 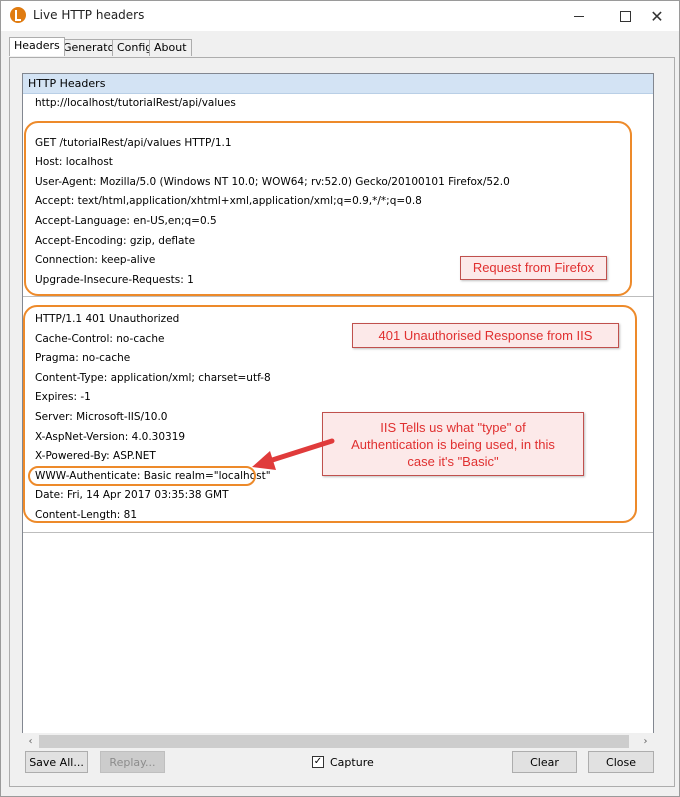 What do you see at coordinates (299, 451) in the screenshot?
I see `arrow-shaft` at bounding box center [299, 451].